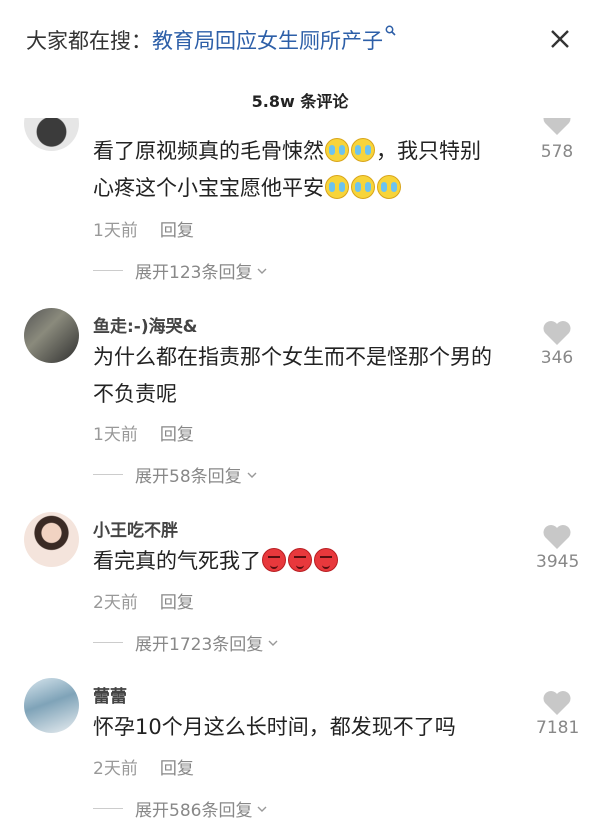 The height and width of the screenshot is (823, 600). Describe the element at coordinates (274, 727) in the screenshot. I see `comment-text: 怀孕10个月这么长时间，都发现不了吗` at that location.